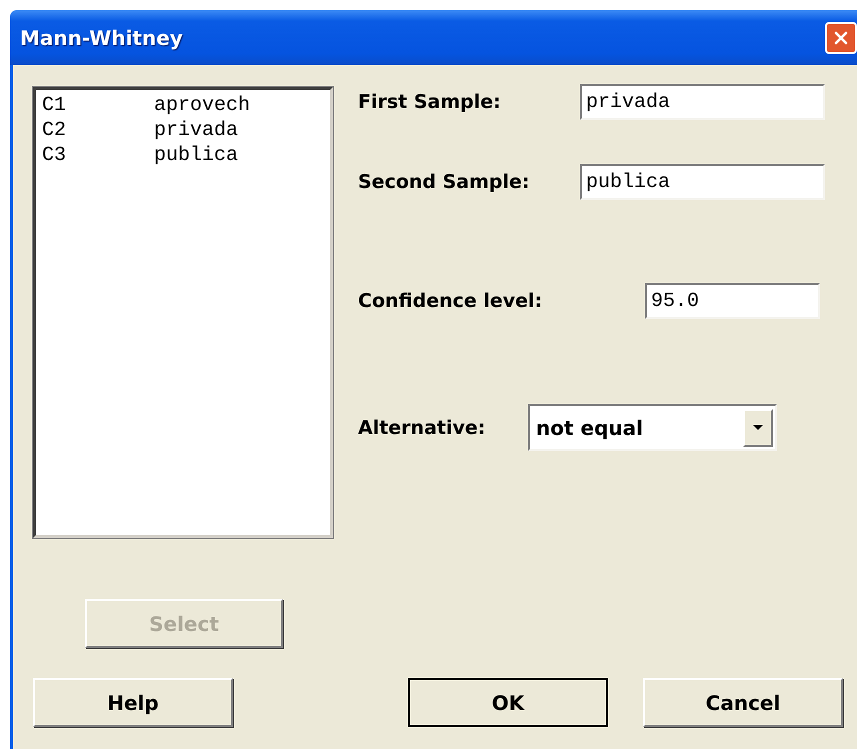  I want to click on window-title: Mann-Whitney, so click(102, 38).